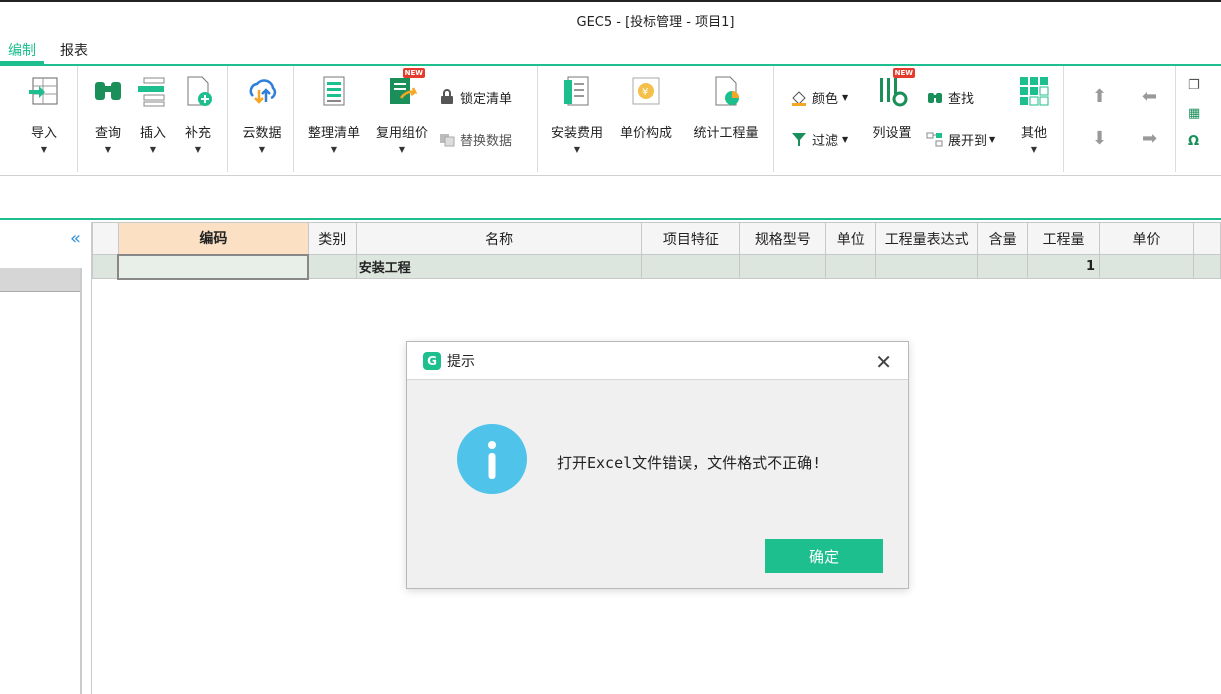  I want to click on cell-type, so click(332, 266).